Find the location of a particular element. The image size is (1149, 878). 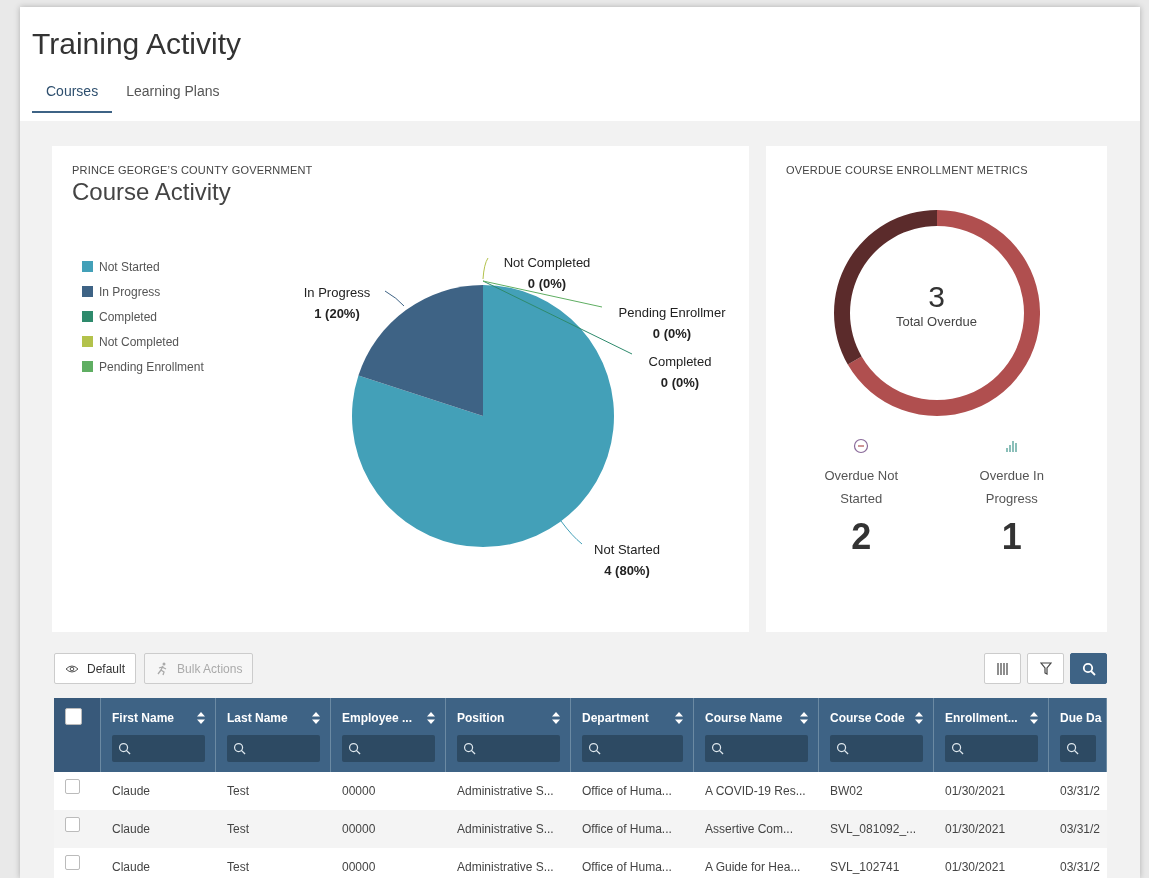

metric-value: 1 is located at coordinates (1011, 537).